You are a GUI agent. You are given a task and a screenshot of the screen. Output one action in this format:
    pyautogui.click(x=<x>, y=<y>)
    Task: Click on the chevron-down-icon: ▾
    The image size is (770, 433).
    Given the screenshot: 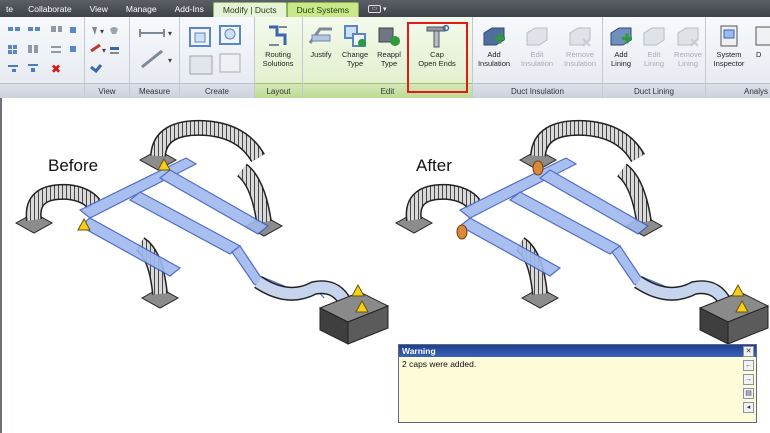 What is the action you would take?
    pyautogui.click(x=385, y=9)
    